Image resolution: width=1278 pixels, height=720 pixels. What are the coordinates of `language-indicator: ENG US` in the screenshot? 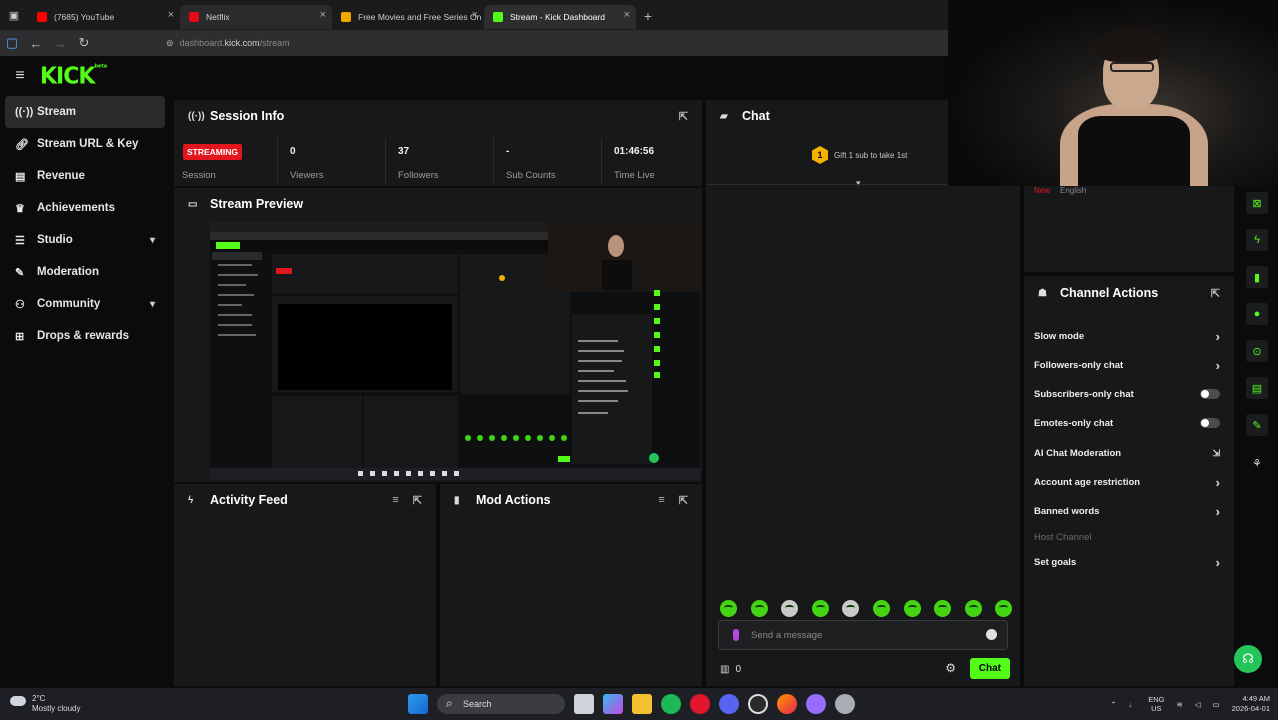 It's located at (1156, 704).